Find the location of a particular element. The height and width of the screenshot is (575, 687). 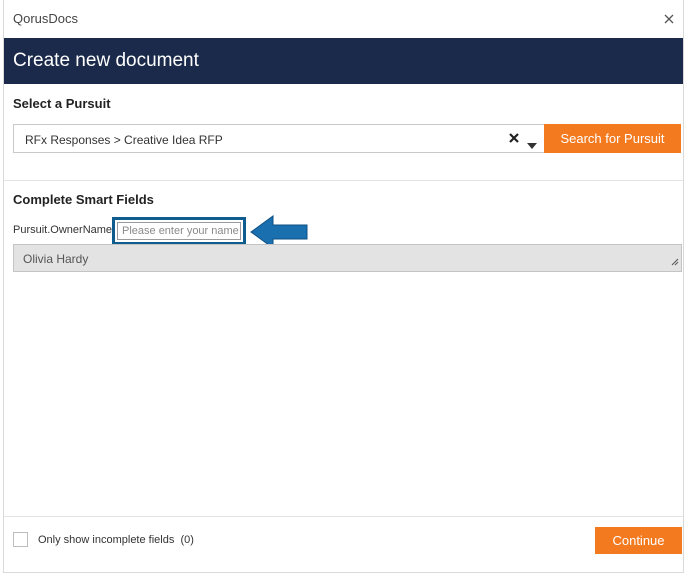

chevron-down-icon is located at coordinates (532, 145).